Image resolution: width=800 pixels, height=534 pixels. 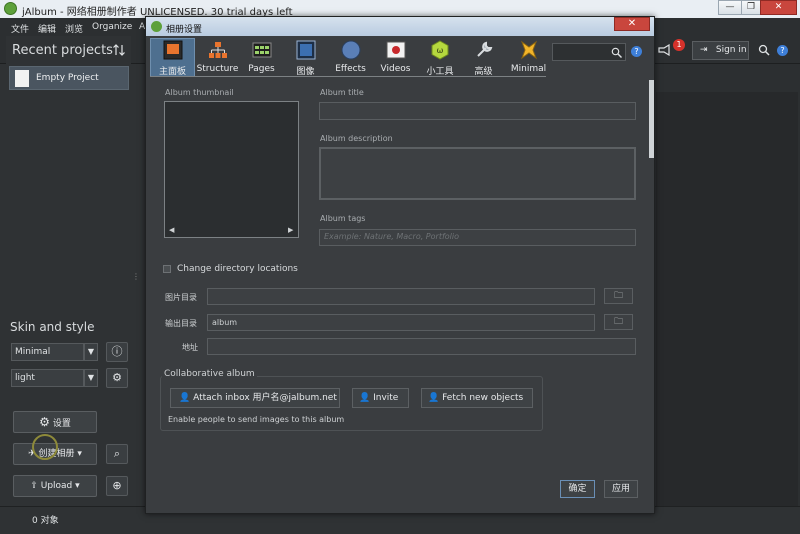 What do you see at coordinates (350, 69) in the screenshot?
I see `tab-label: Effects` at bounding box center [350, 69].